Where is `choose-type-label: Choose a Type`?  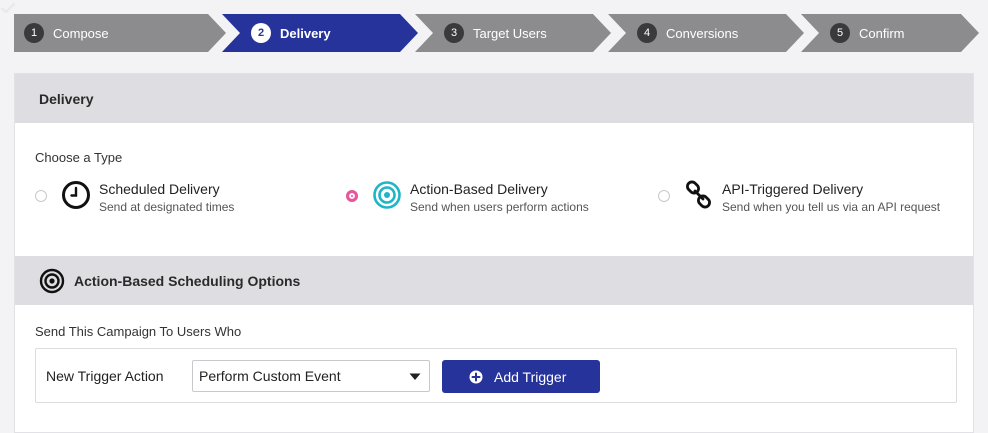 choose-type-label: Choose a Type is located at coordinates (79, 157).